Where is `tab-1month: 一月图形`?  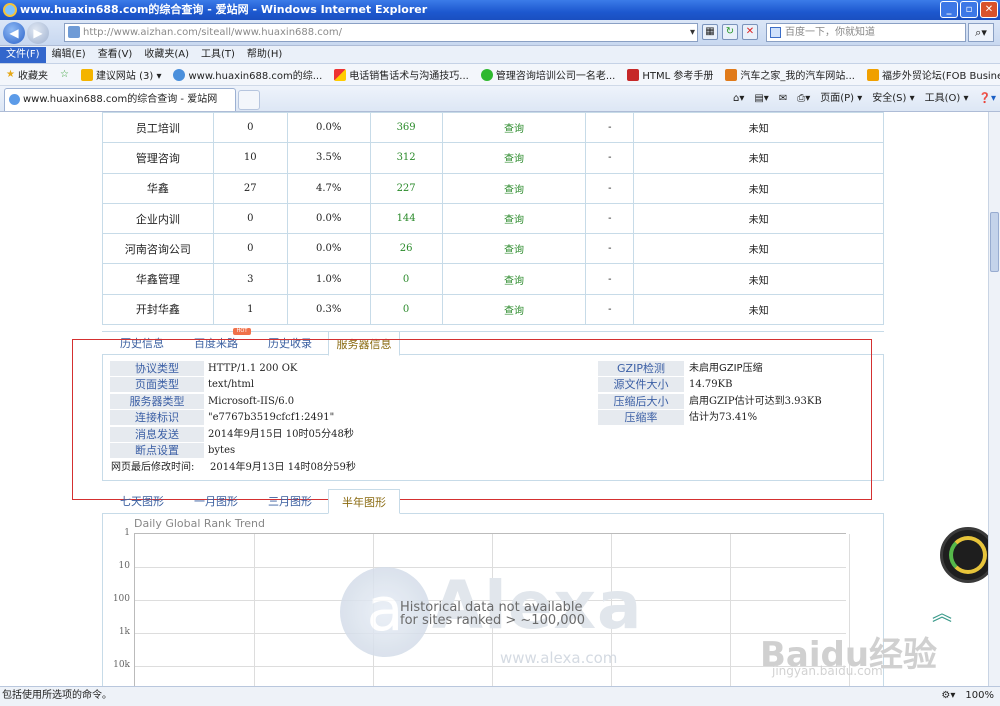 tab-1month: 一月图形 is located at coordinates (216, 501).